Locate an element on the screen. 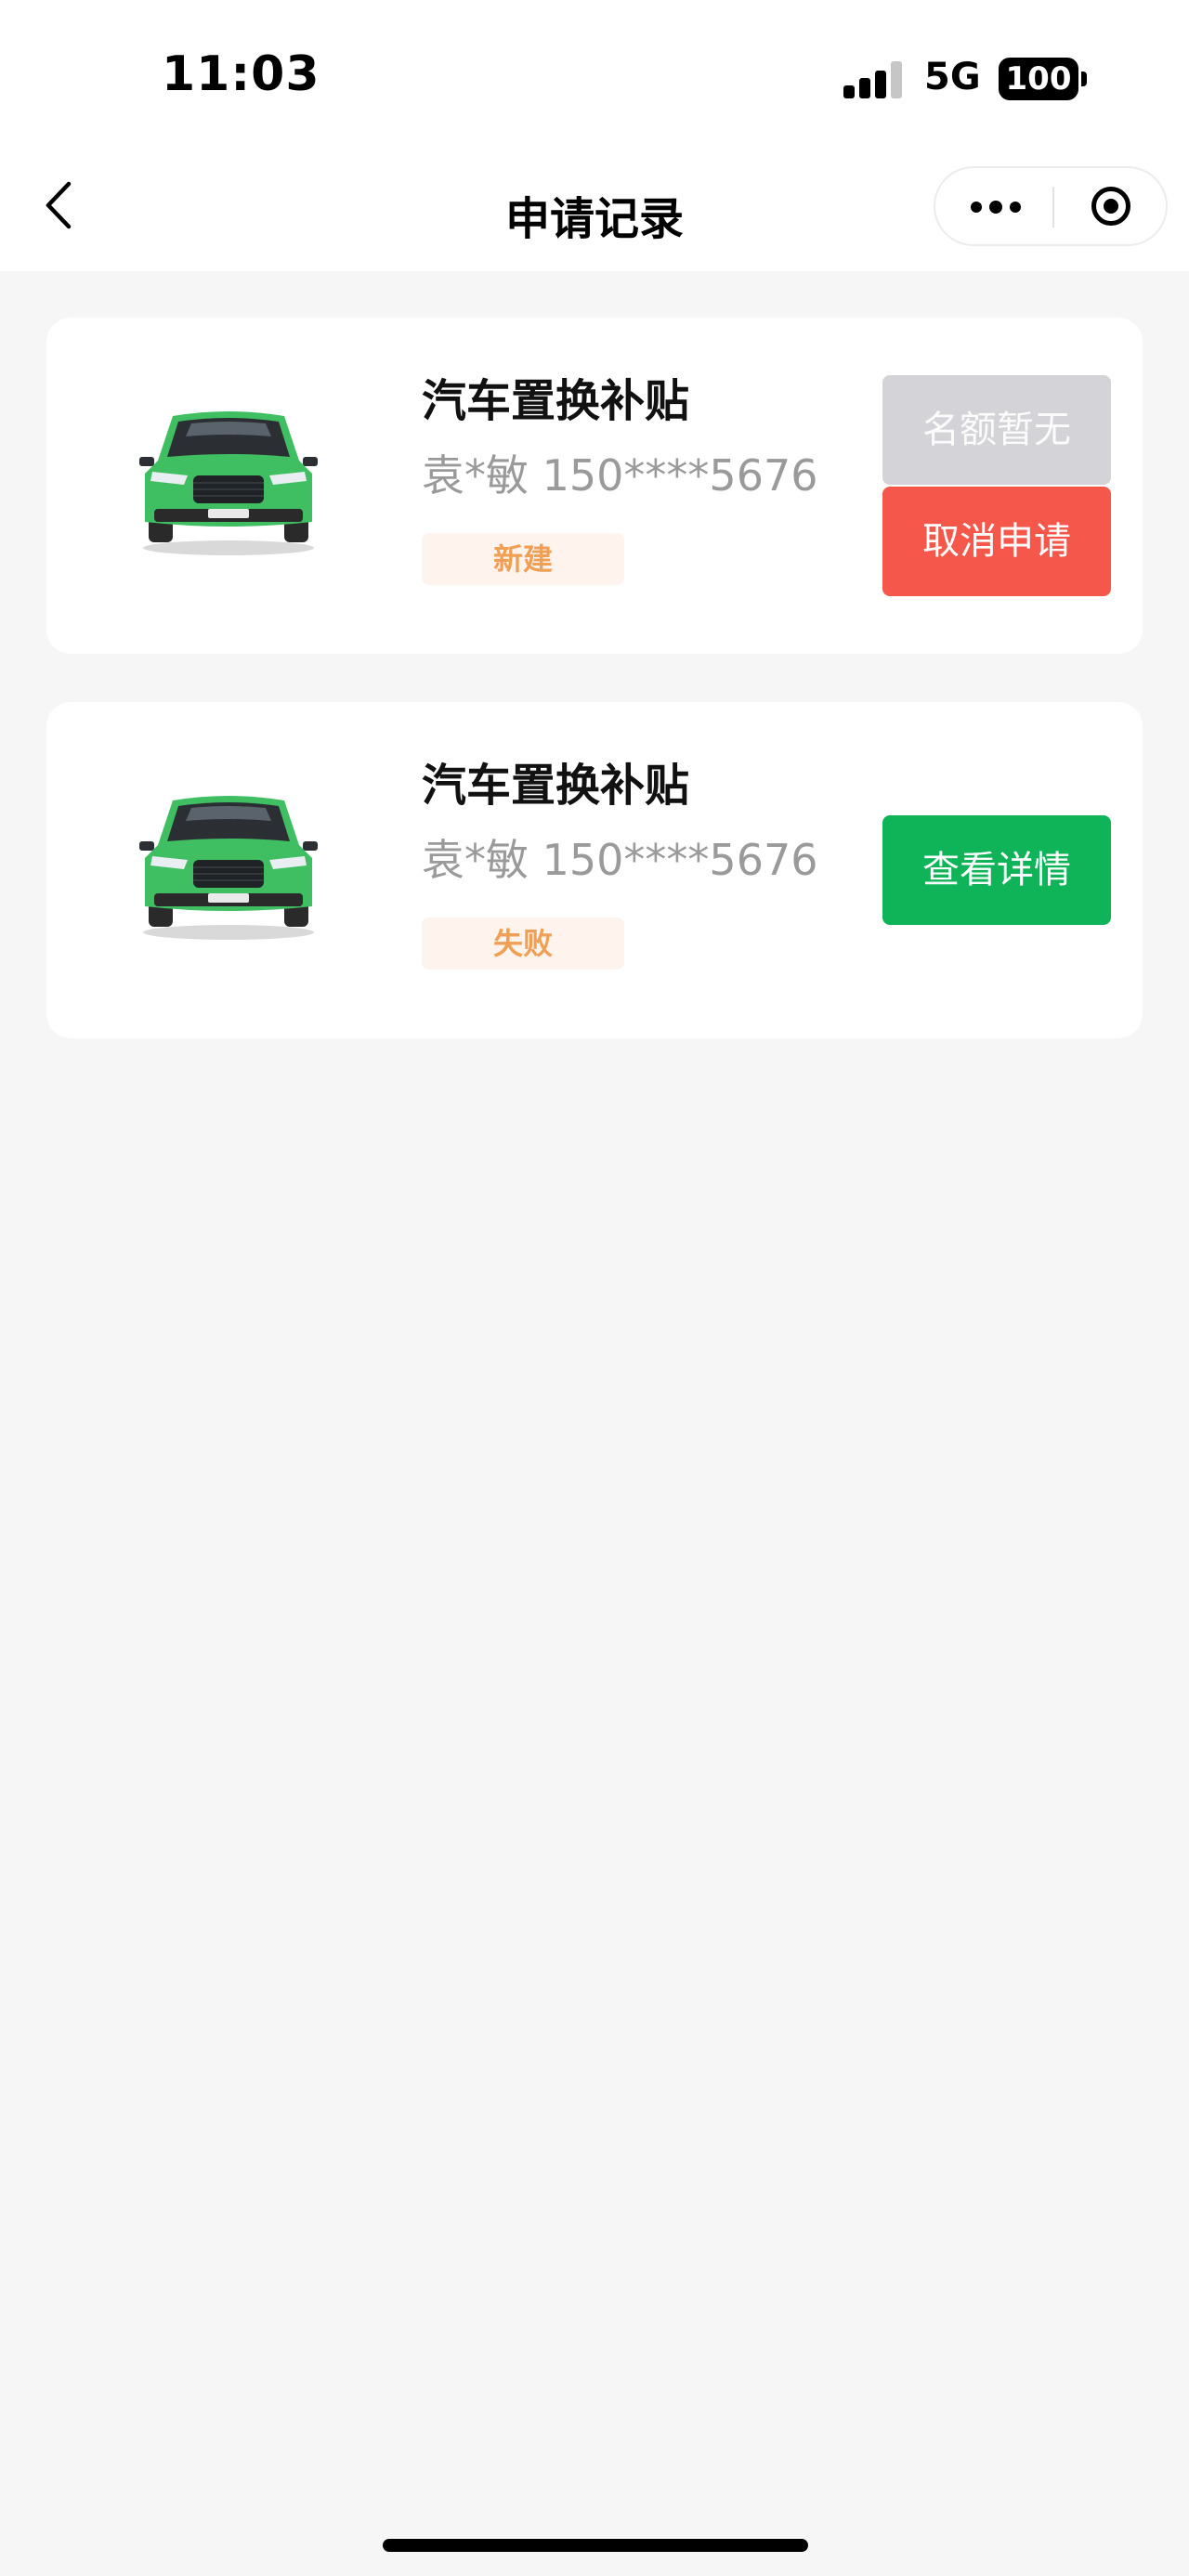 The width and height of the screenshot is (1189, 2576). battery-tip is located at coordinates (1084, 79).